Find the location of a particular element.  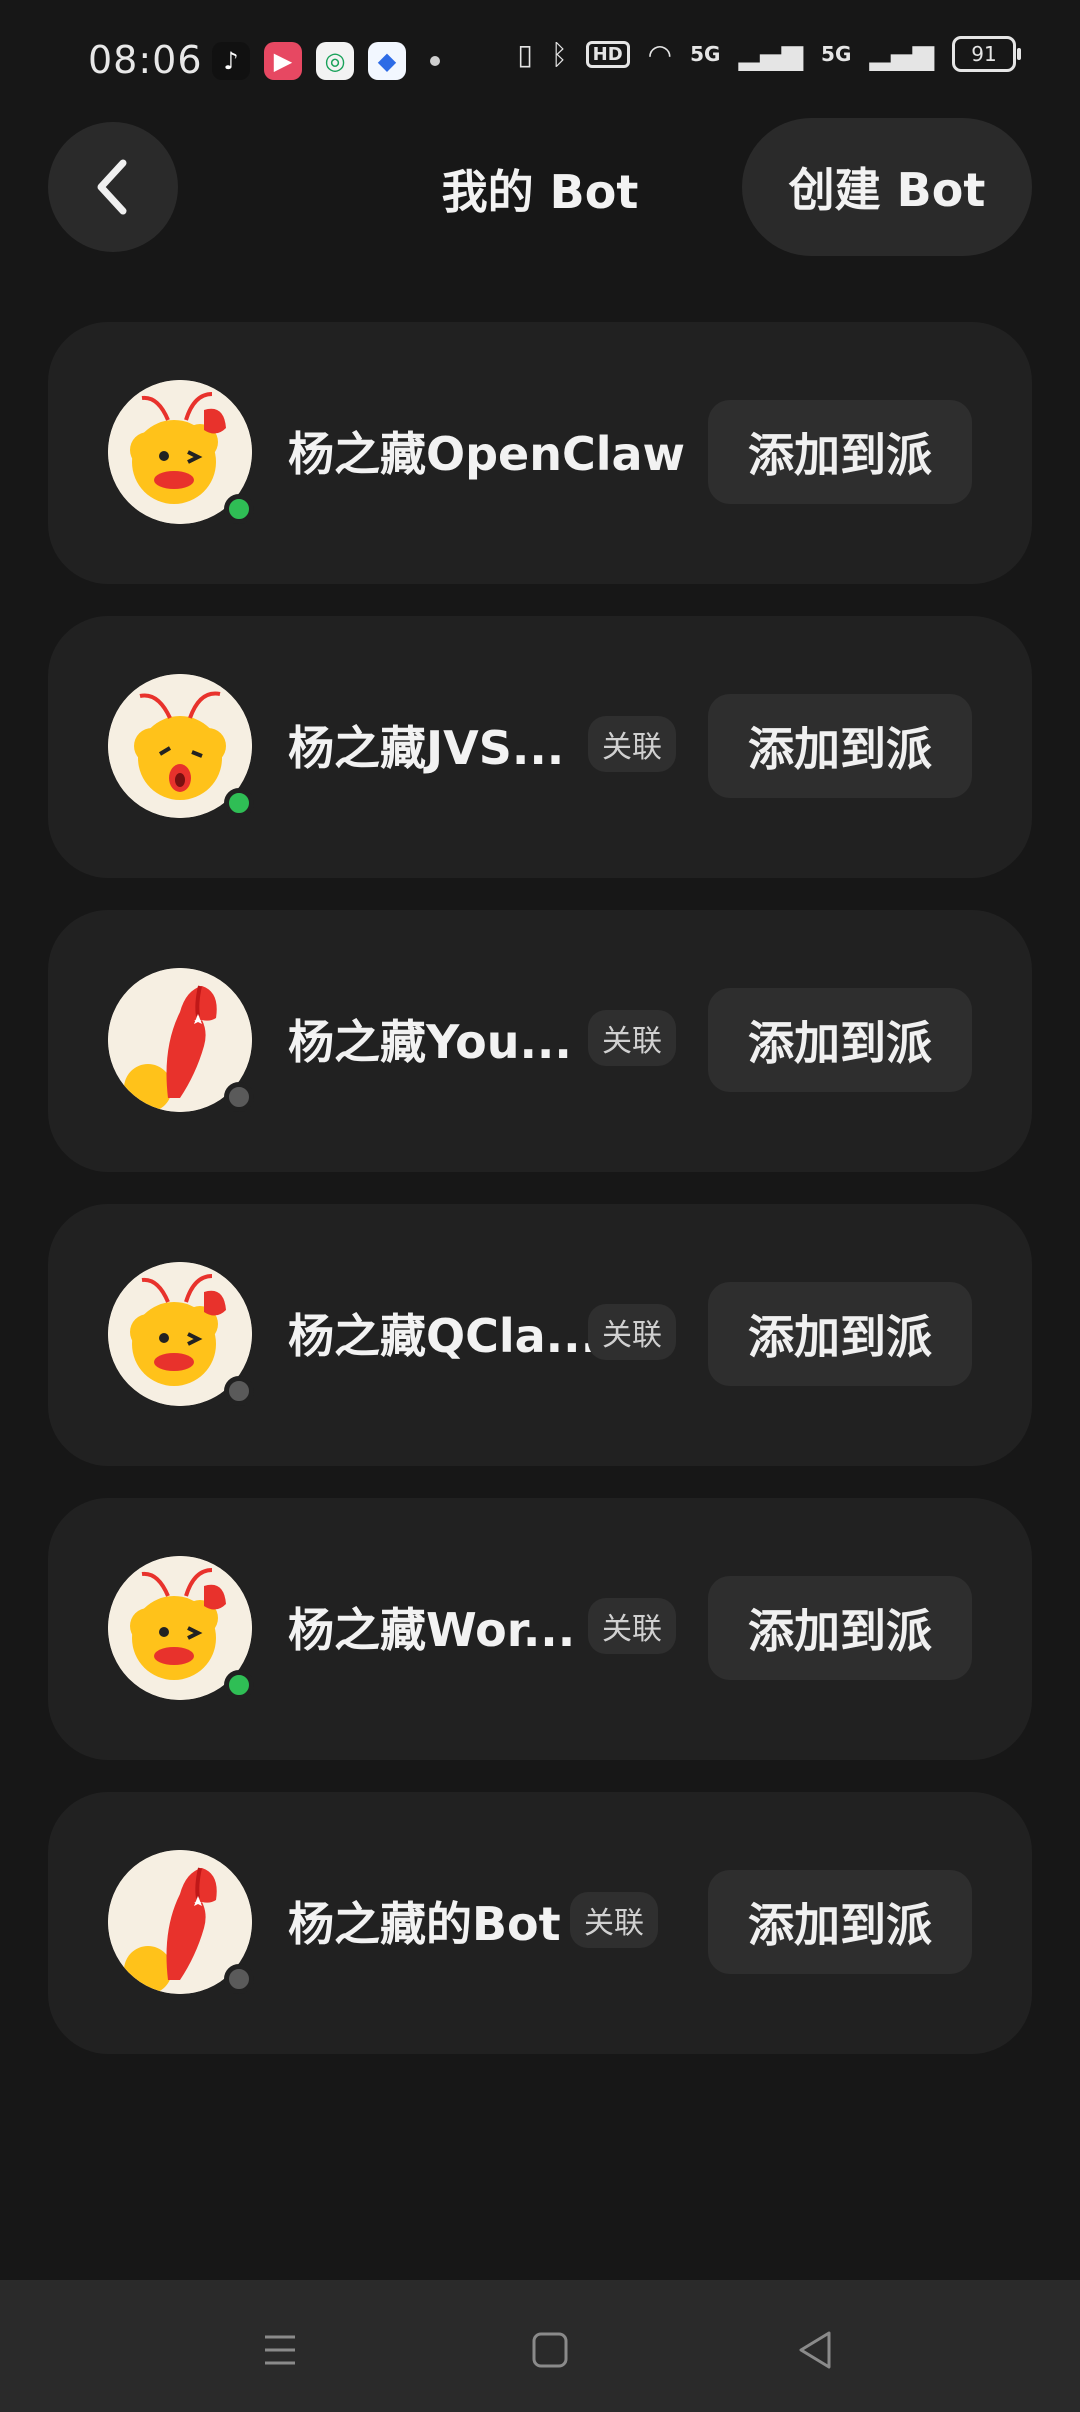

signal-bars-icon: ▂▄▆ is located at coordinates (771, 54).